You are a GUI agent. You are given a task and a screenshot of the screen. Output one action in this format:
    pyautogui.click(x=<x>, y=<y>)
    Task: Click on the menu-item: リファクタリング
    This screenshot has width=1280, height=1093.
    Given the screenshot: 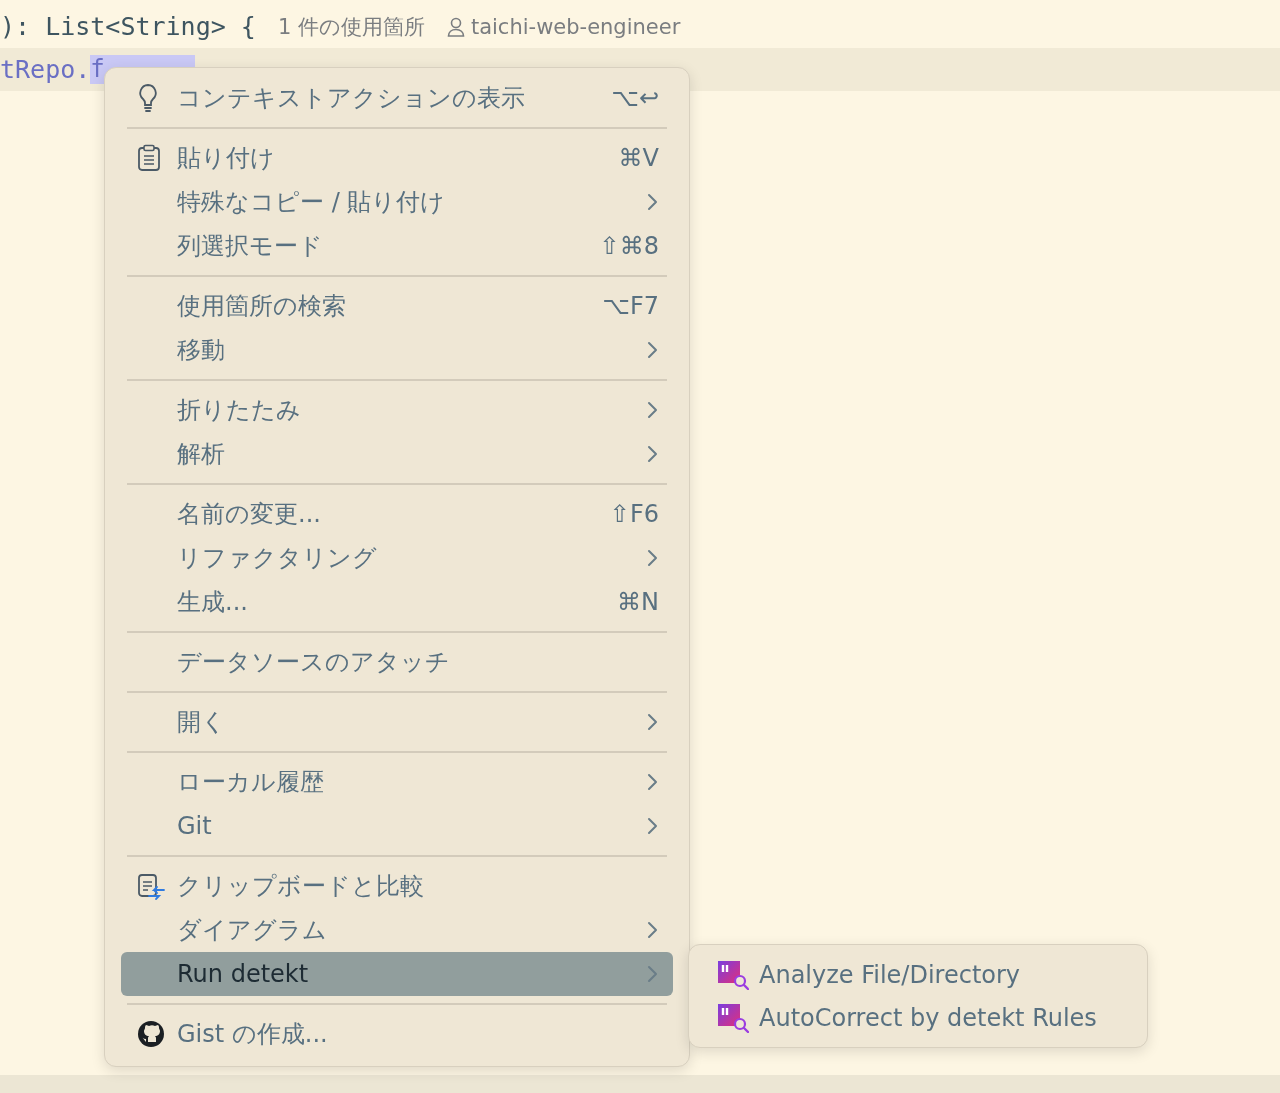 What is the action you would take?
    pyautogui.click(x=397, y=558)
    